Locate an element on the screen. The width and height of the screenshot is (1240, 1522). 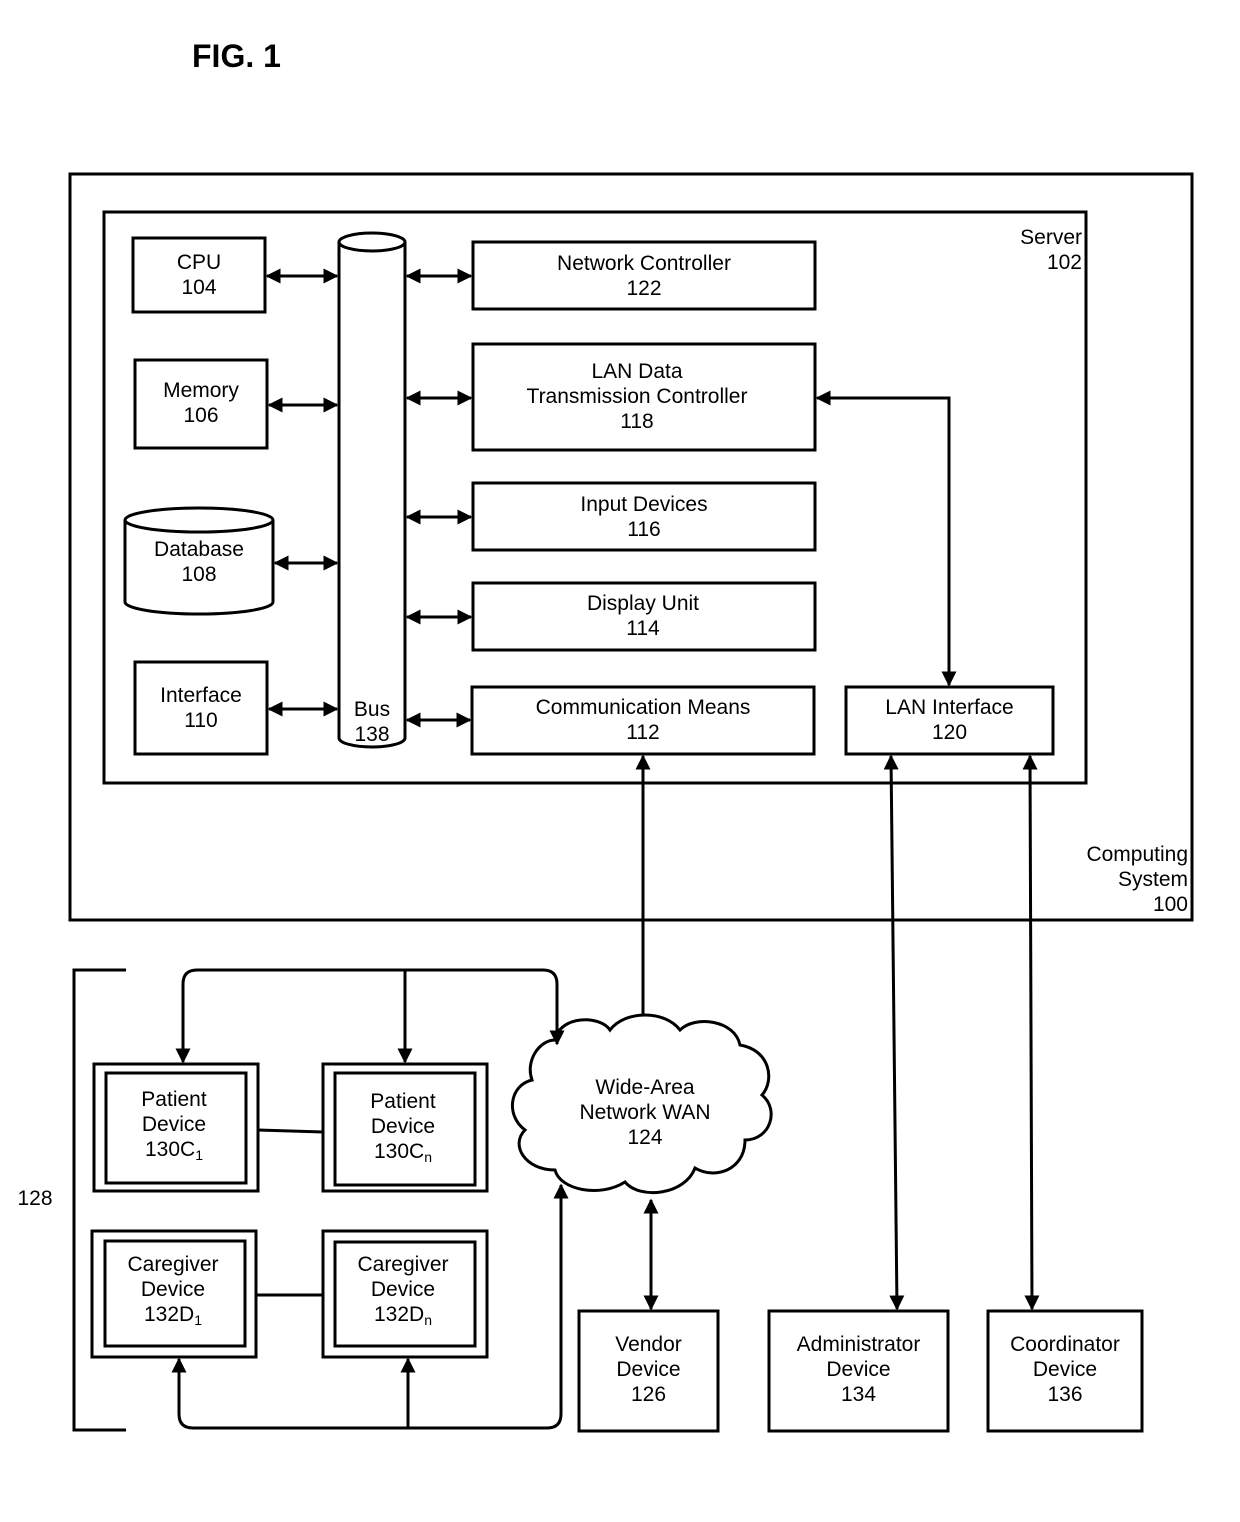
caregiver-device-1-line2: Device is located at coordinates (173, 1289).